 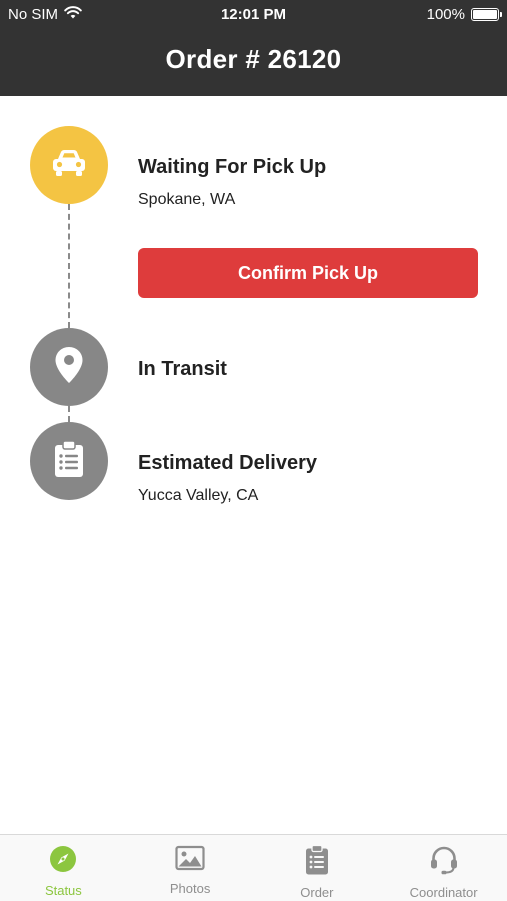 I want to click on status-bar-right: 100%, so click(x=464, y=14).